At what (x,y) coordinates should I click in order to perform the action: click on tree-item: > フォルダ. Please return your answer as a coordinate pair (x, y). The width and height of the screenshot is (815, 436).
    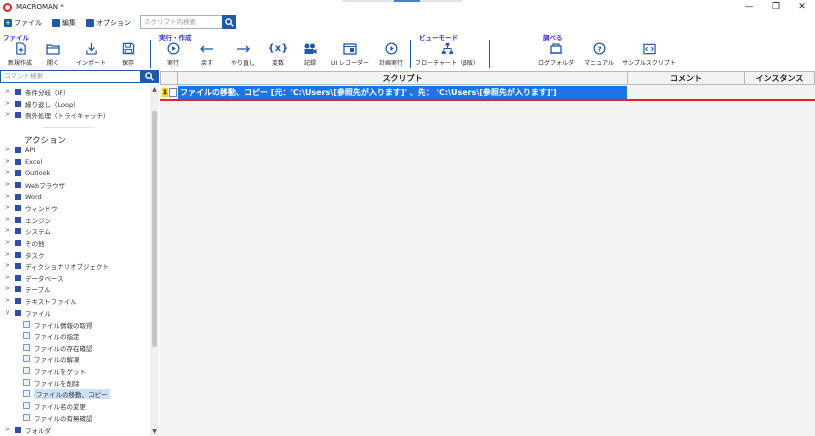
    Looking at the image, I should click on (25, 429).